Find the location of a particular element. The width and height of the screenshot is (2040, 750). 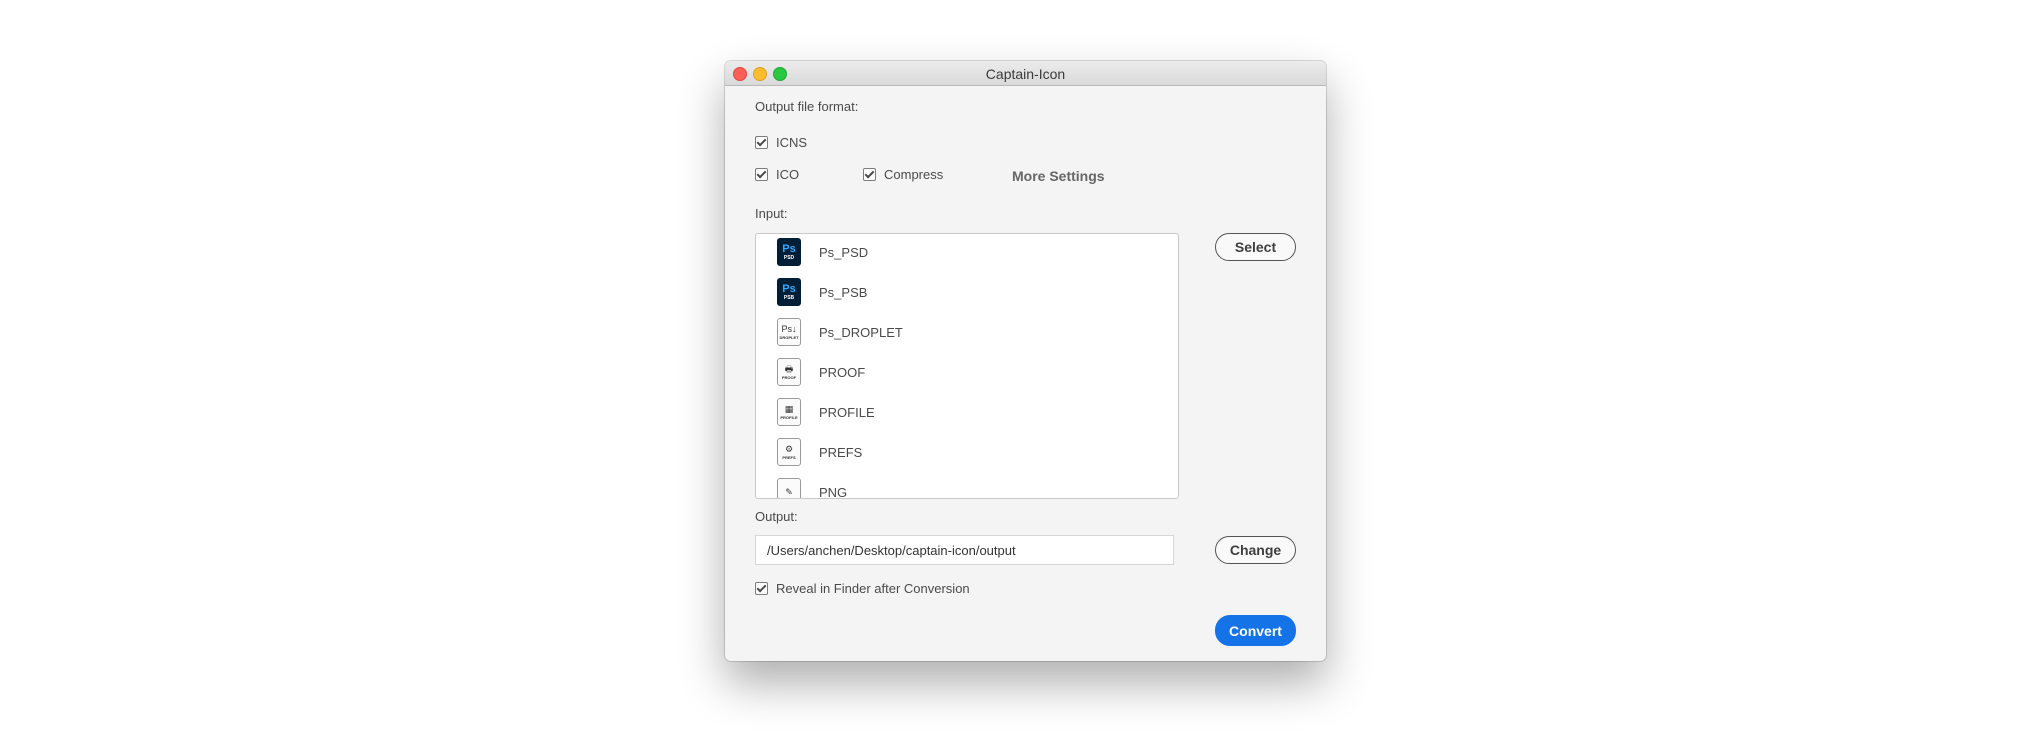

more-settings-link: More Settings is located at coordinates (1058, 176).